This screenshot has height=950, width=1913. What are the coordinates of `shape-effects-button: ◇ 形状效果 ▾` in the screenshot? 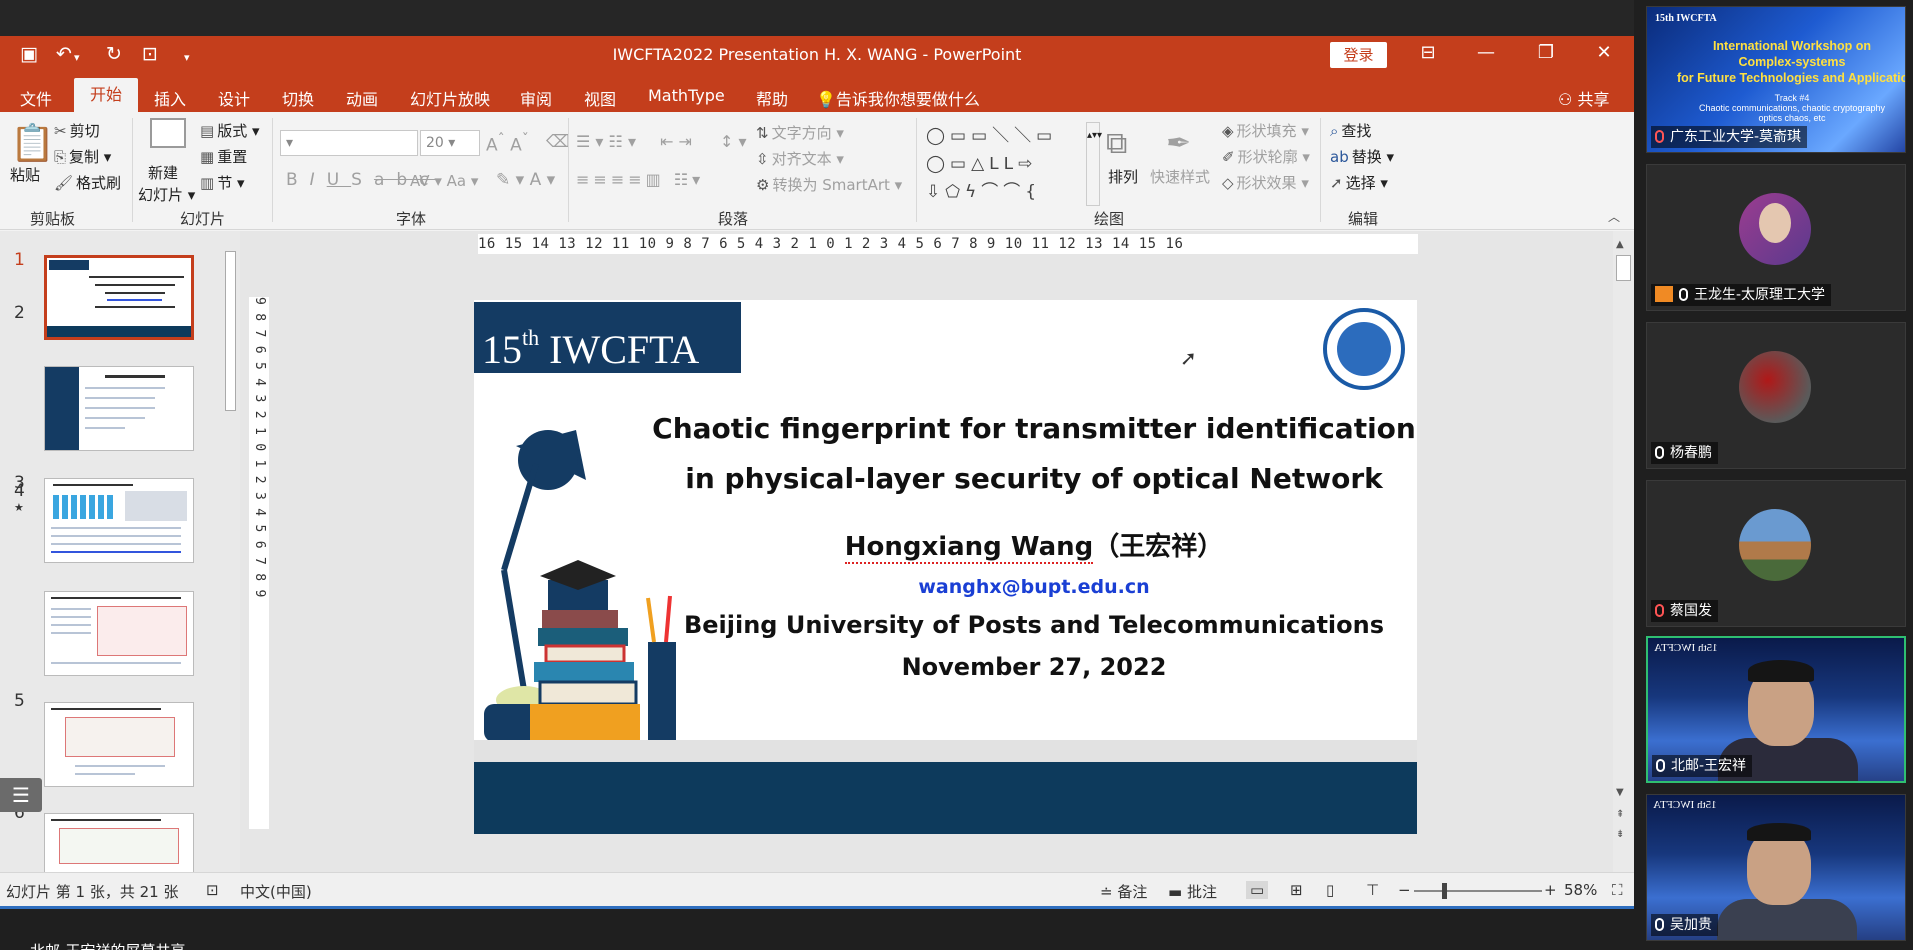 It's located at (1265, 182).